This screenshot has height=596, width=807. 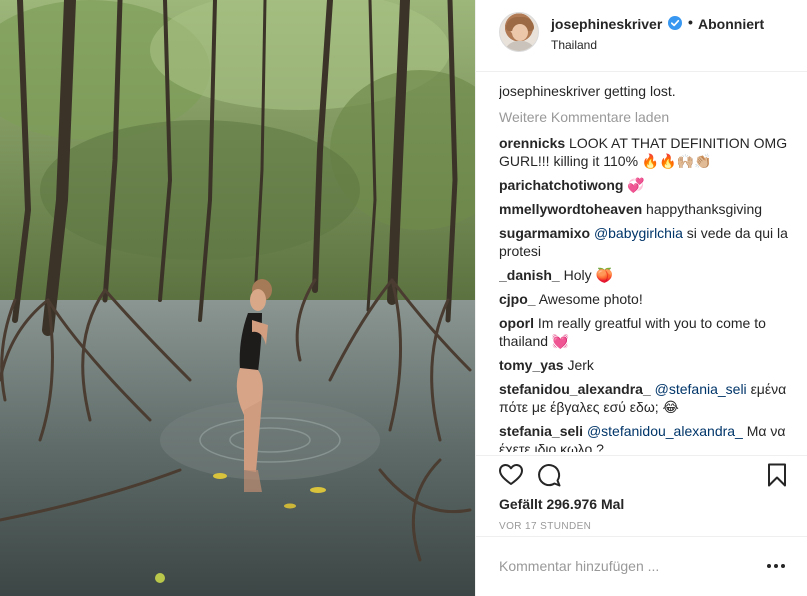 What do you see at coordinates (516, 323) in the screenshot?
I see `comment-username: oporl` at bounding box center [516, 323].